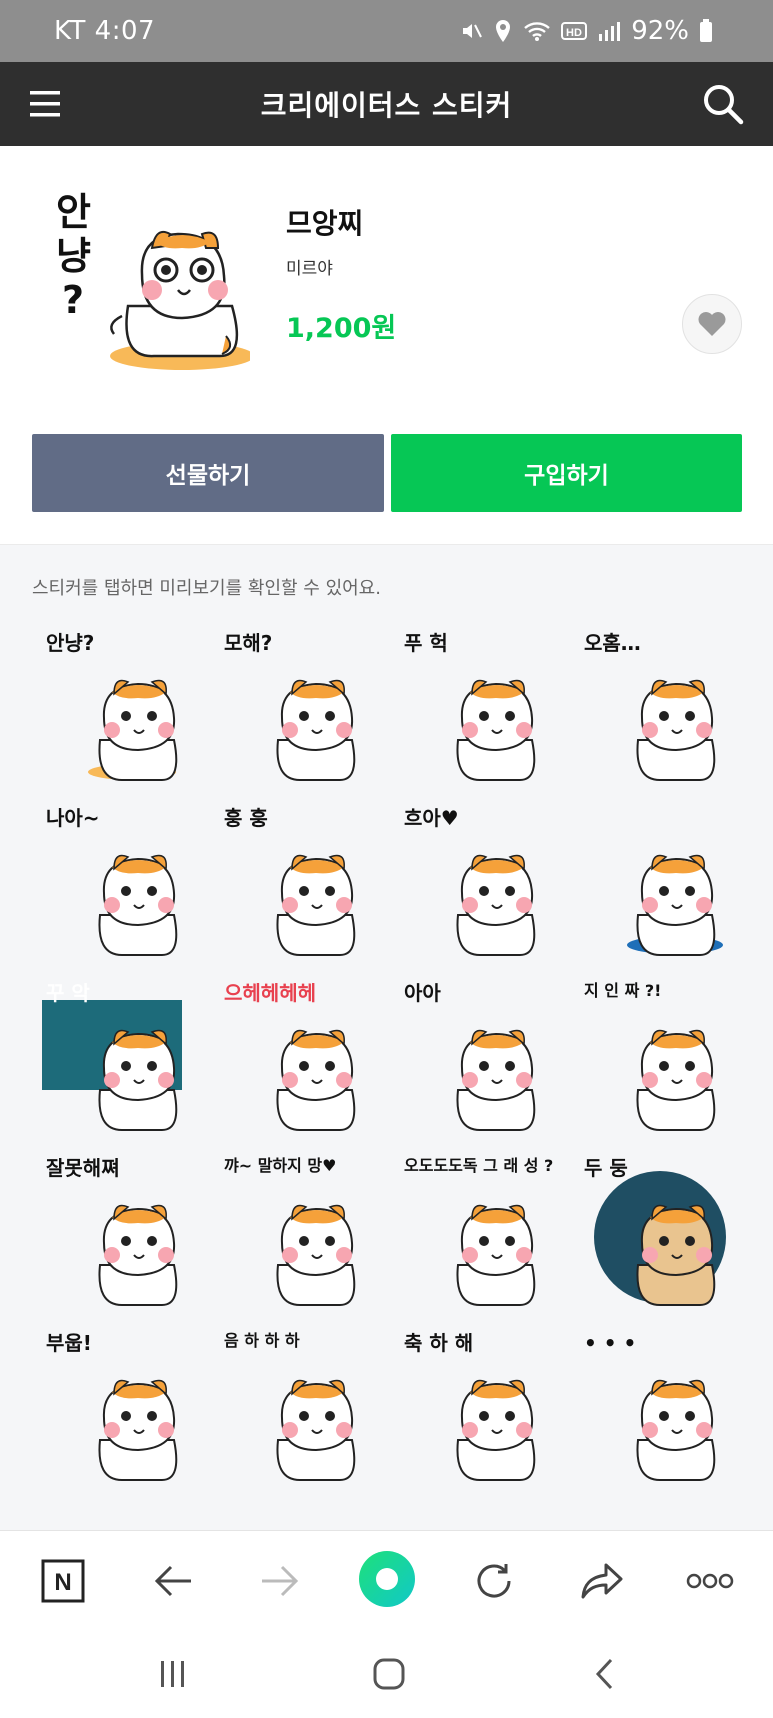 The height and width of the screenshot is (1718, 773). I want to click on sticker-item: 푸 헉, so click(480, 710).